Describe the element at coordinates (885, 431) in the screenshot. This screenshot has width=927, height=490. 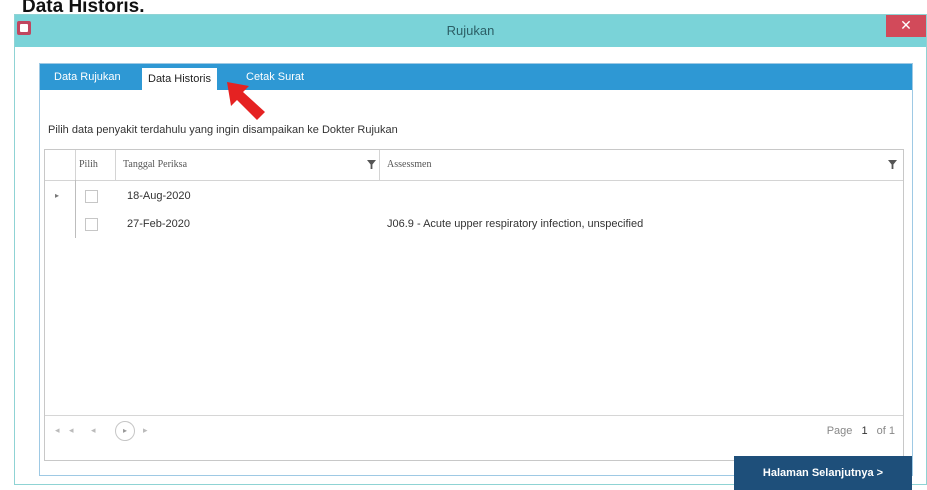
I see `page-total: of 1` at that location.